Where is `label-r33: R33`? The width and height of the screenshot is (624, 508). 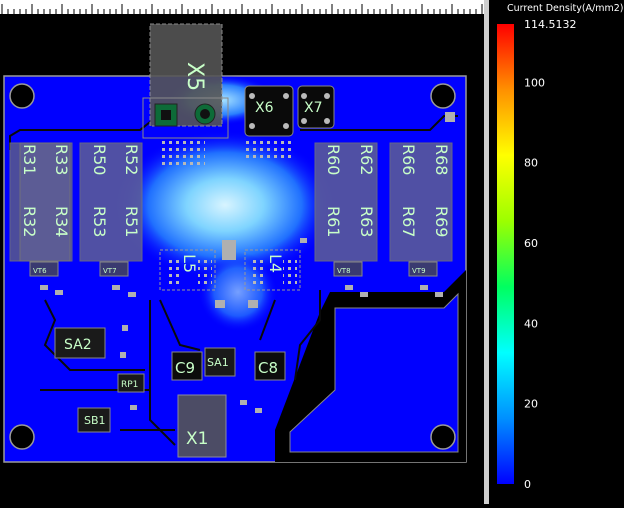
label-r33: R33 is located at coordinates (61, 159).